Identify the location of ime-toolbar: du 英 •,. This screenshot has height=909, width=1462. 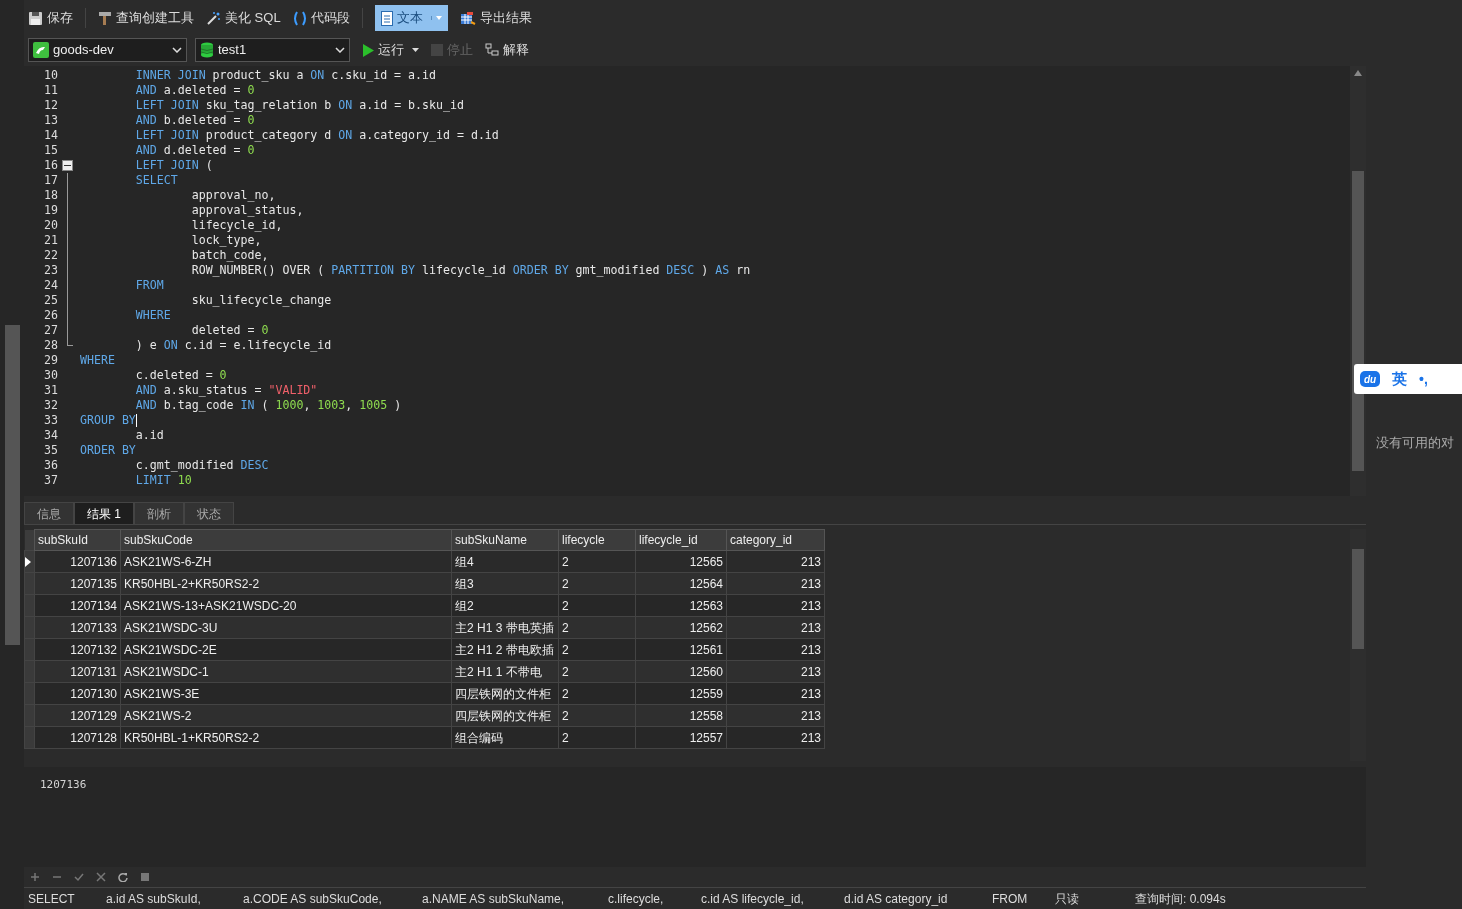
(1408, 379).